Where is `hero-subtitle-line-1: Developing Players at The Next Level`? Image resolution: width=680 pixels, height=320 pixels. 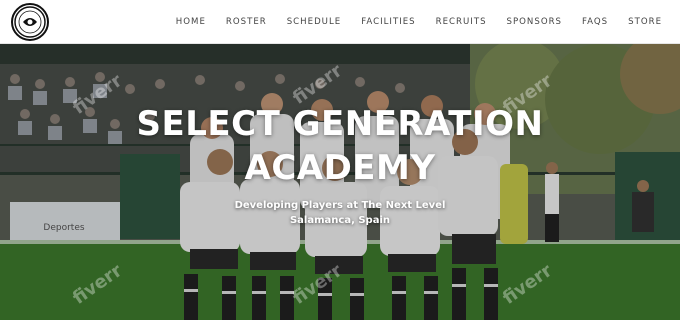
hero-subtitle-line-1: Developing Players at The Next Level is located at coordinates (340, 205).